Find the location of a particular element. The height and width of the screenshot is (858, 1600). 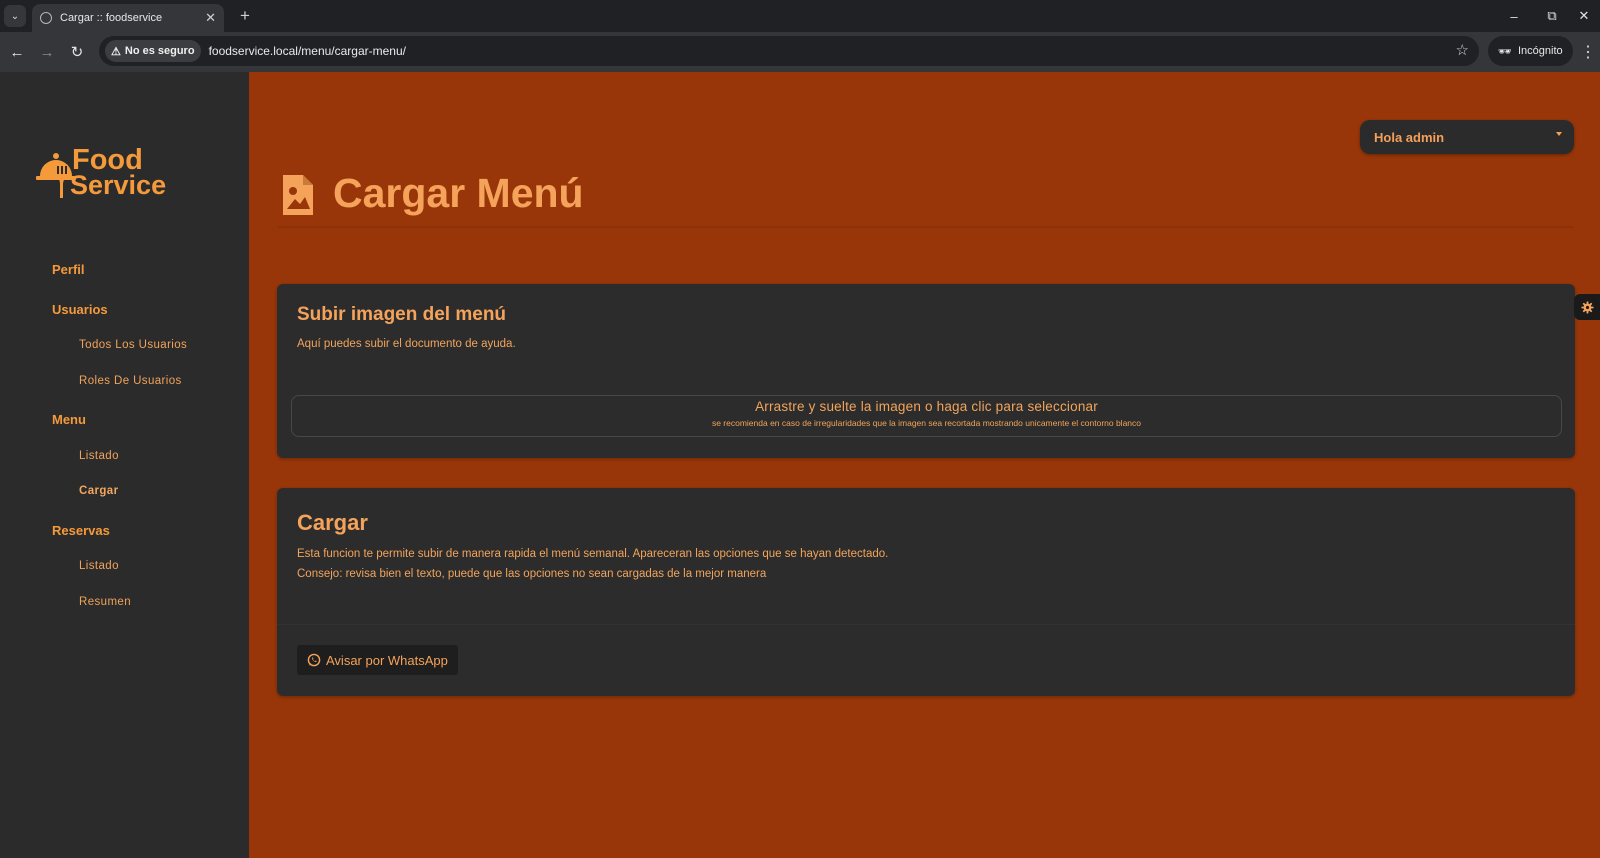

upload-card-description: Aquí puedes subir el documento de ayuda. is located at coordinates (406, 344).